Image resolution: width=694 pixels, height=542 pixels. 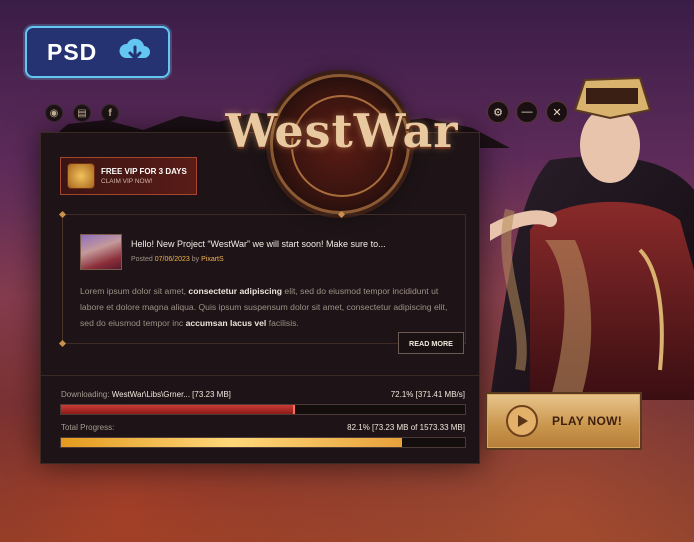 What do you see at coordinates (134, 49) in the screenshot?
I see `cloud-download-icon` at bounding box center [134, 49].